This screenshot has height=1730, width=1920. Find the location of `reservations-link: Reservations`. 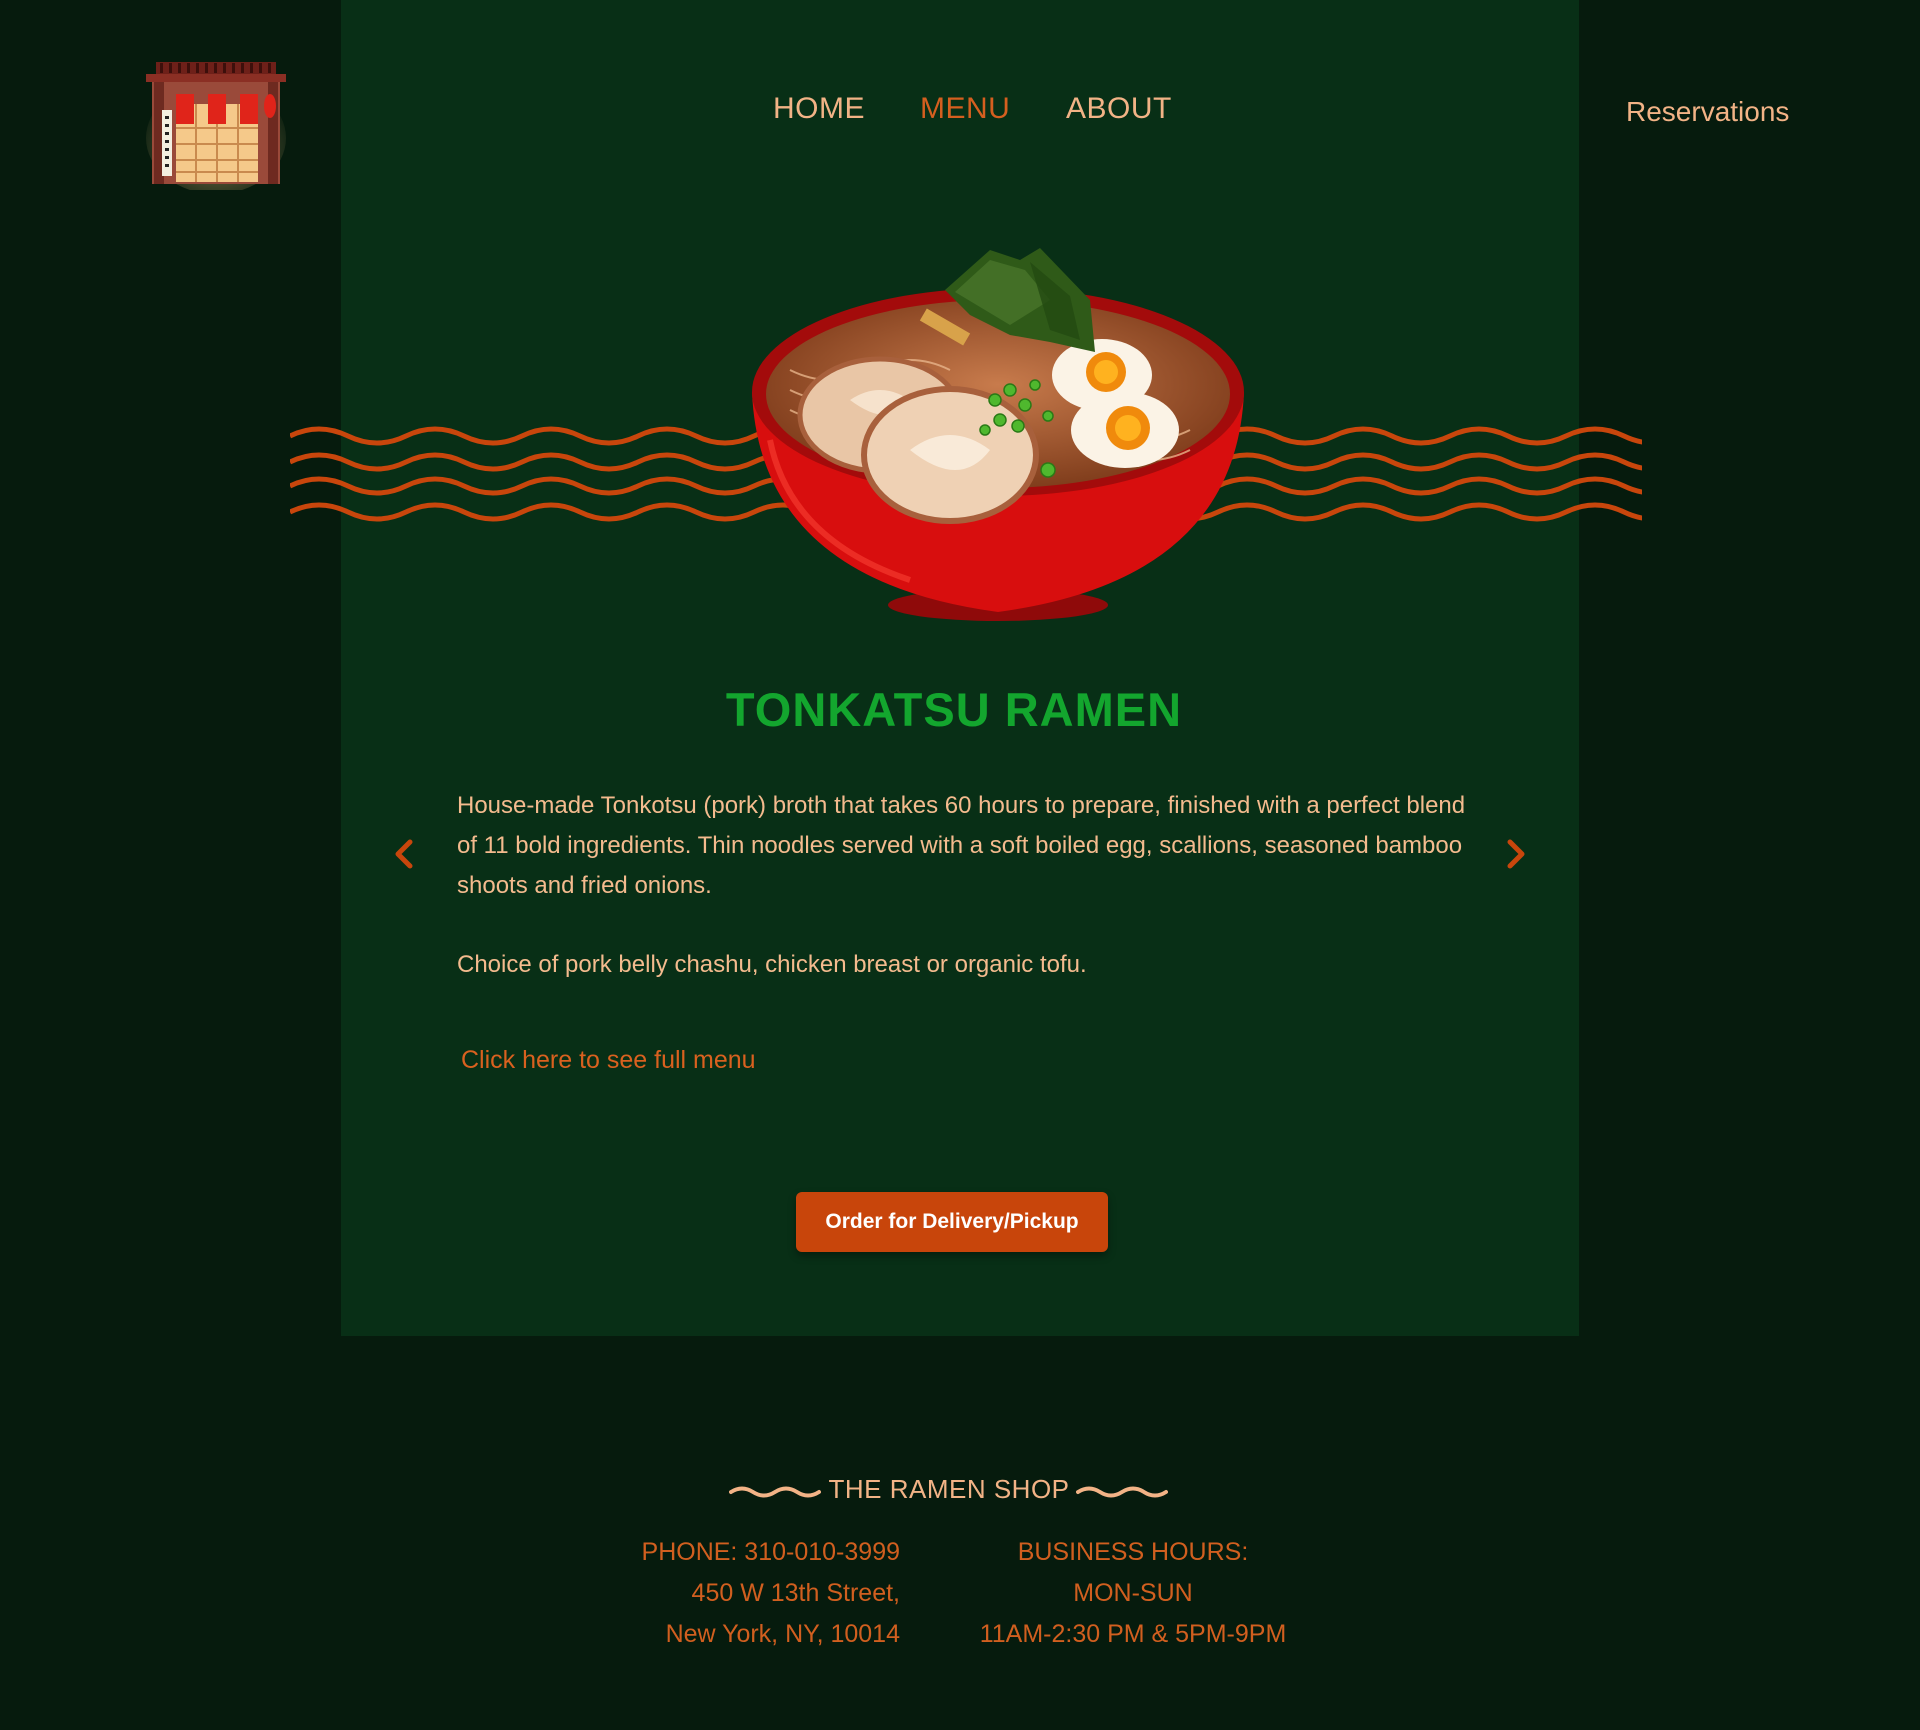

reservations-link: Reservations is located at coordinates (1707, 112).